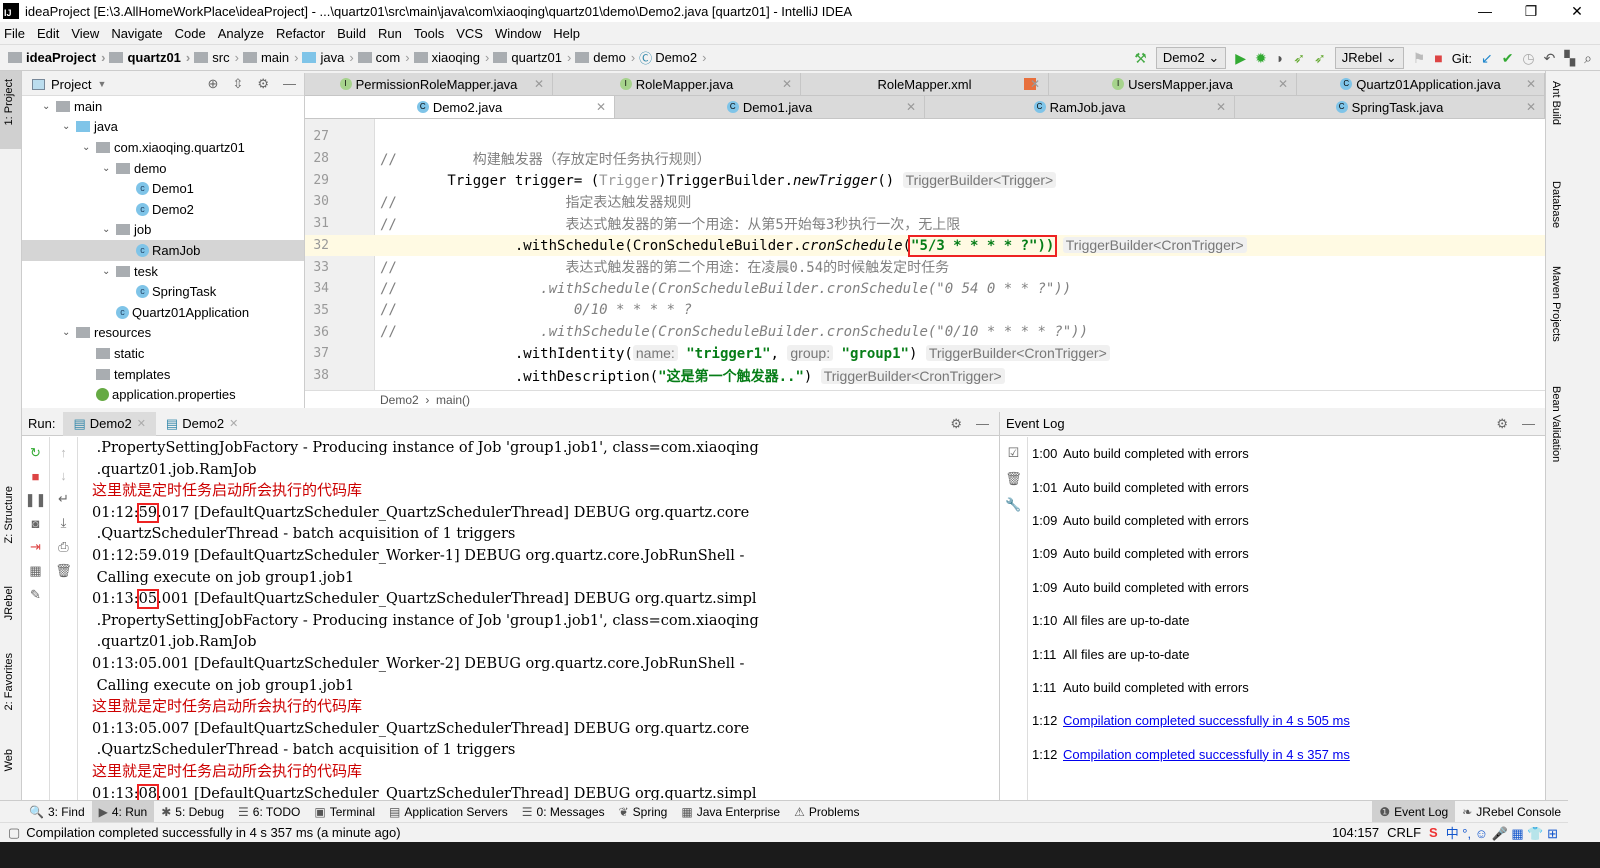  I want to click on run-icon: ▶, so click(1240, 58).